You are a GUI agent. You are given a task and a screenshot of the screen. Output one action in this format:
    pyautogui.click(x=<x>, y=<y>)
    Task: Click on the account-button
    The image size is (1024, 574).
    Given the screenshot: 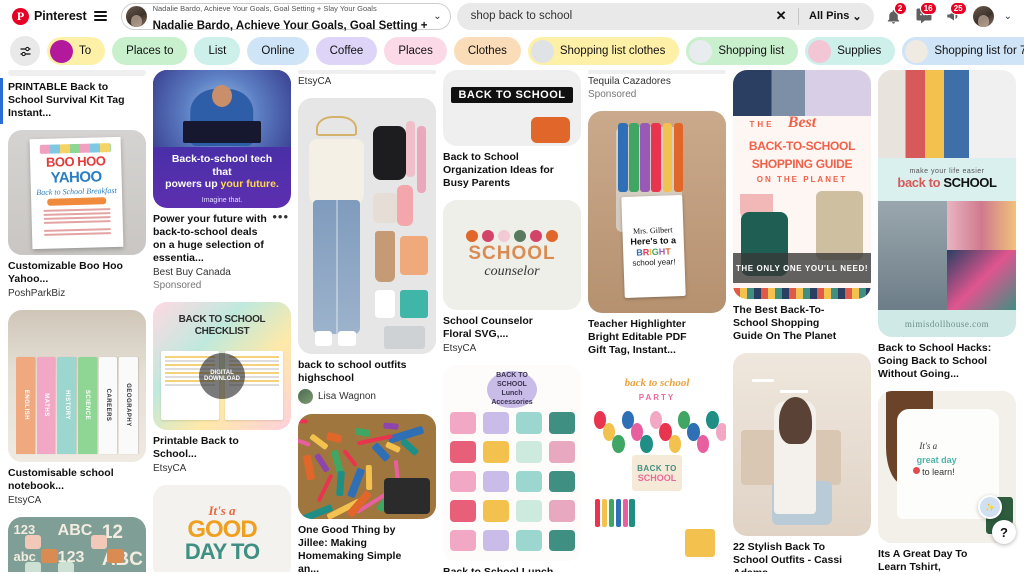 What is the action you would take?
    pyautogui.click(x=984, y=16)
    